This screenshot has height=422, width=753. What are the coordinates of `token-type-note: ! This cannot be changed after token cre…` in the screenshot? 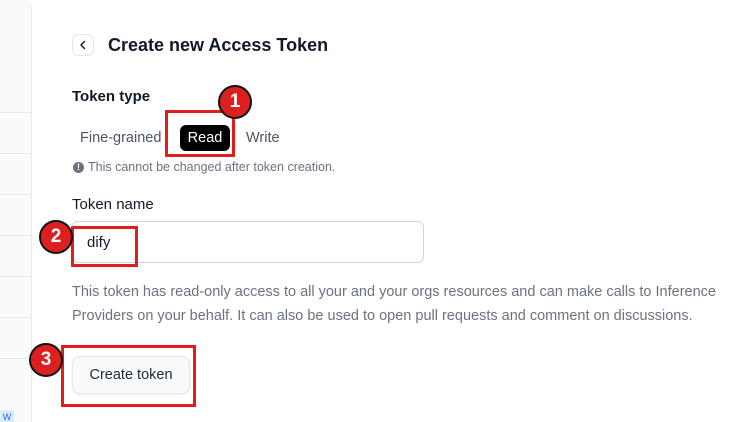 It's located at (204, 167).